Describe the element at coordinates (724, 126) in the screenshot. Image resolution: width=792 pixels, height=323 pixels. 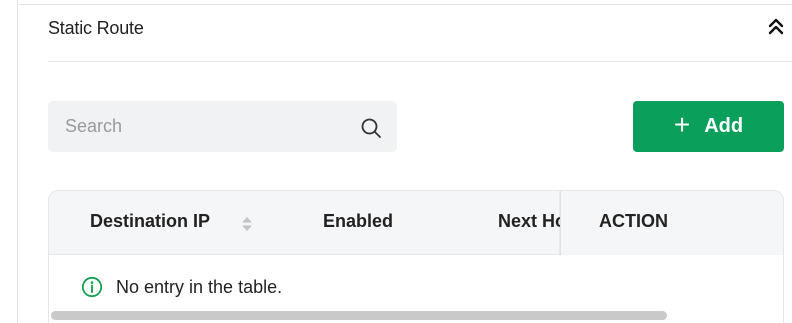
I see `add-button-label: Add` at that location.